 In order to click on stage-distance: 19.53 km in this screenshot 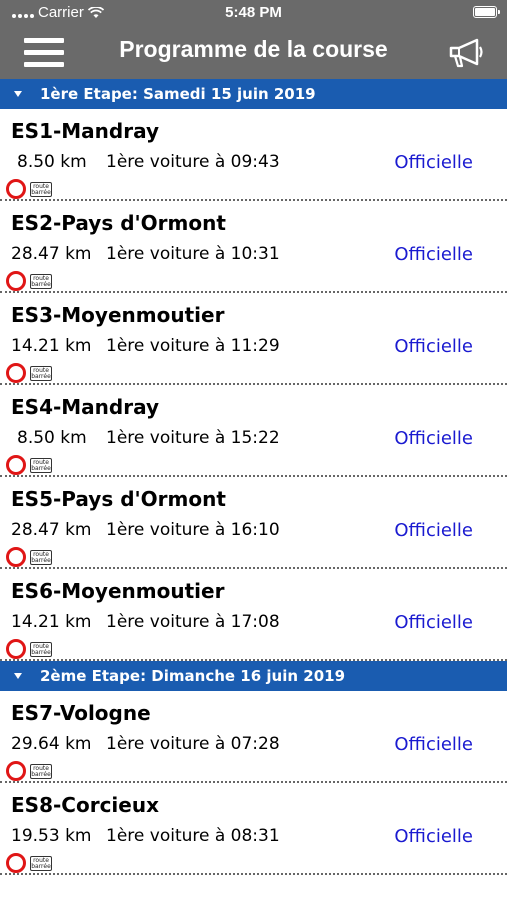, I will do `click(51, 836)`.